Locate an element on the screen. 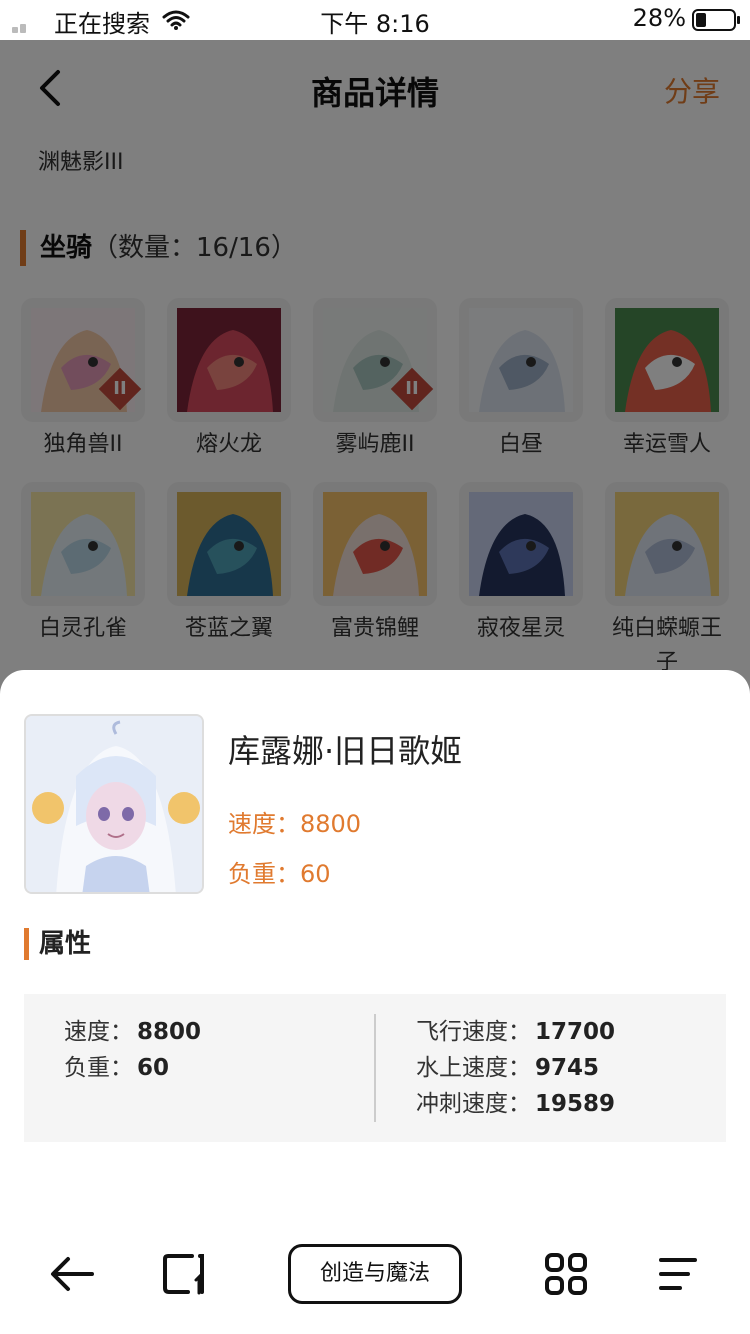 Image resolution: width=750 pixels, height=1334 pixels. attribute-row: 飞行速度： 17700 is located at coordinates (515, 1032).